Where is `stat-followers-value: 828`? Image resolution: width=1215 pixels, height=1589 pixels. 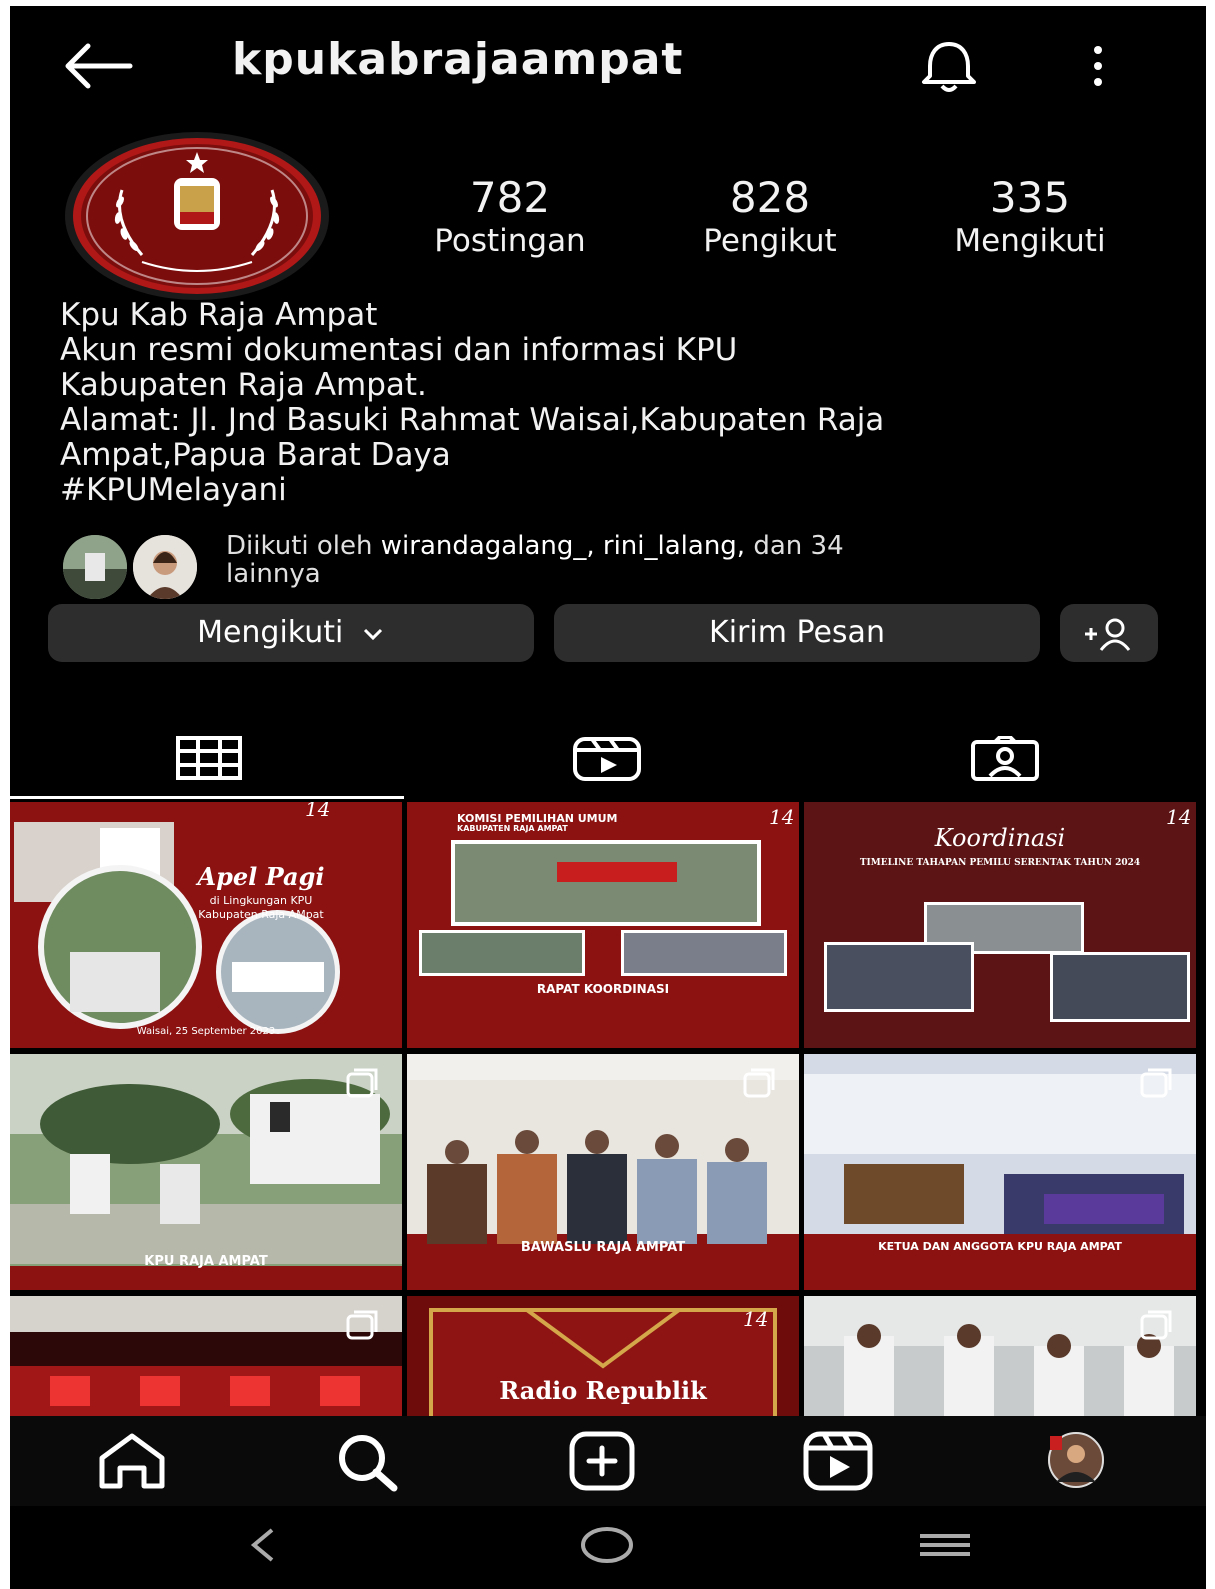 stat-followers-value: 828 is located at coordinates (770, 197).